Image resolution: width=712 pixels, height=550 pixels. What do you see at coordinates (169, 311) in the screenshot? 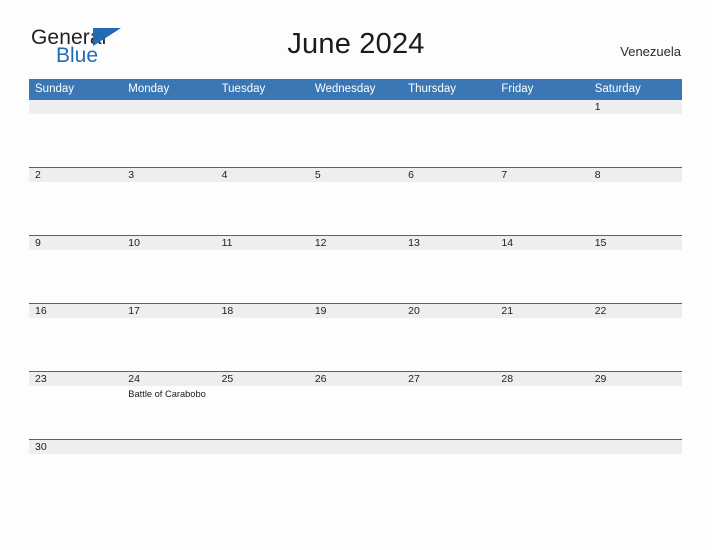
I see `day-number: 17` at bounding box center [169, 311].